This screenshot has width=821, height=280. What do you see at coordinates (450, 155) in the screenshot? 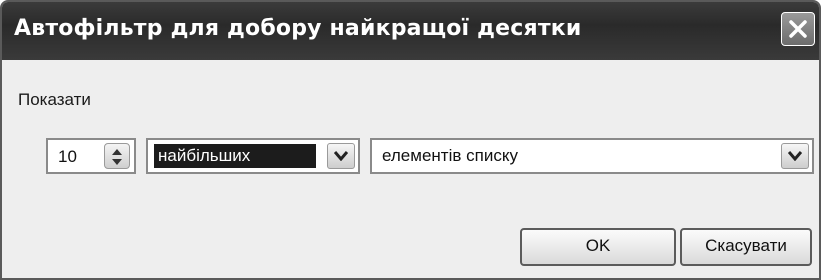
I see `type-selected-value: елементів списку` at bounding box center [450, 155].